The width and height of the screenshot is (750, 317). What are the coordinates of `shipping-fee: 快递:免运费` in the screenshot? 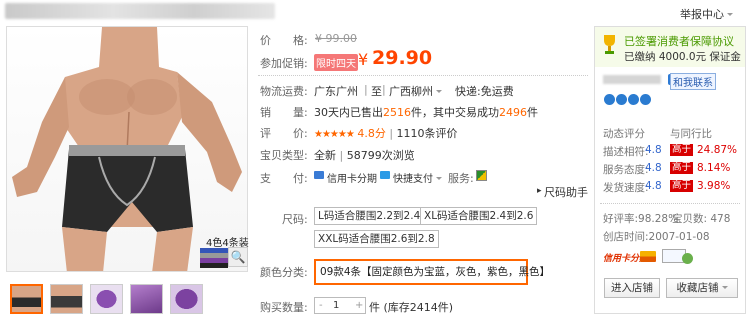 It's located at (484, 91).